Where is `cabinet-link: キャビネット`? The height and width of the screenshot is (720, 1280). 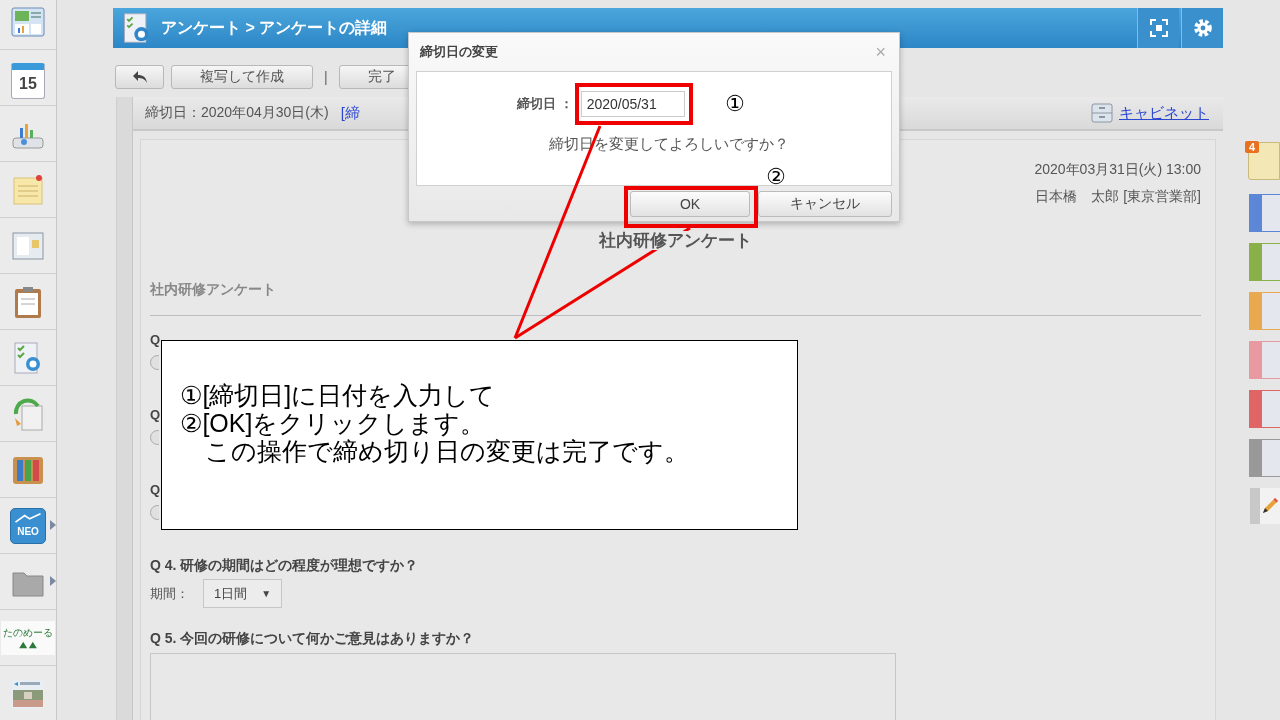
cabinet-link: キャビネット is located at coordinates (1164, 113).